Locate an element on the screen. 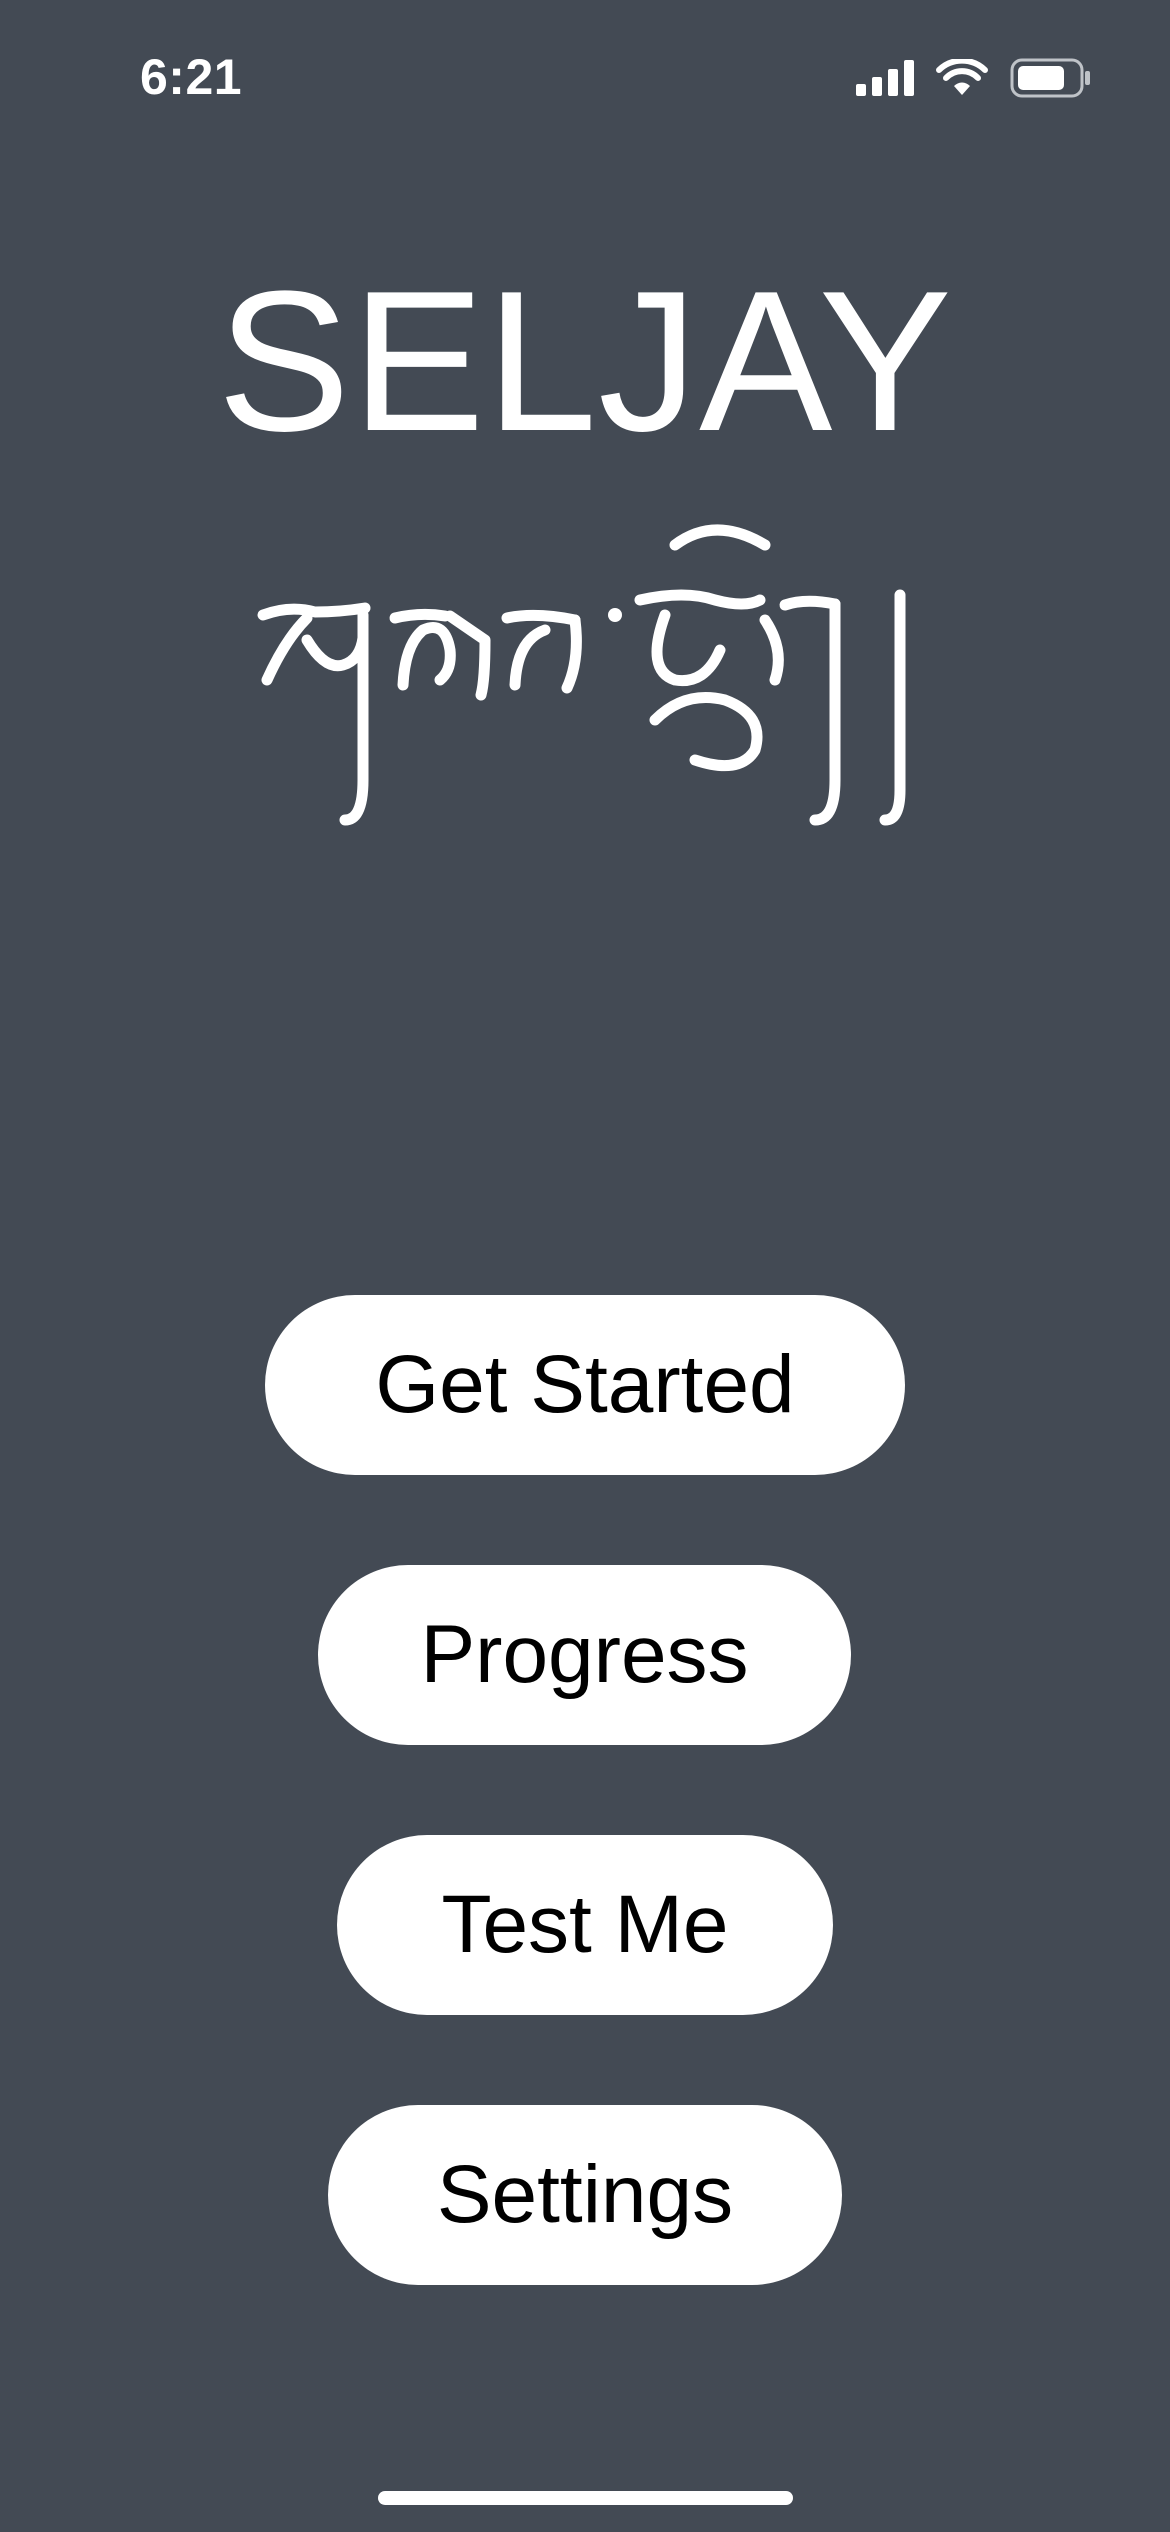 The width and height of the screenshot is (1170, 2532). status-bar: 6:21 is located at coordinates (585, 75).